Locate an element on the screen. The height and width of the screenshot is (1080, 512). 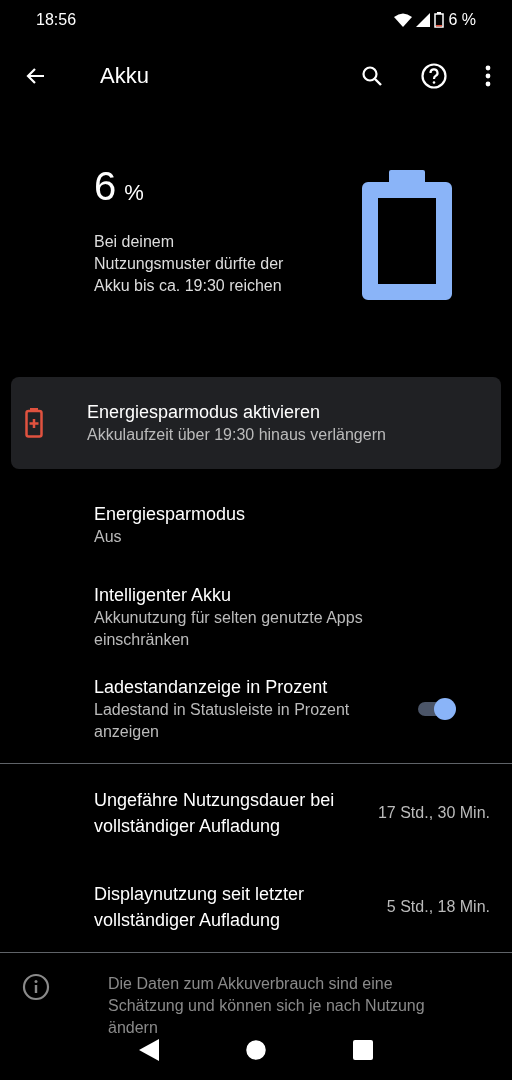
square-icon is located at coordinates (363, 1050).